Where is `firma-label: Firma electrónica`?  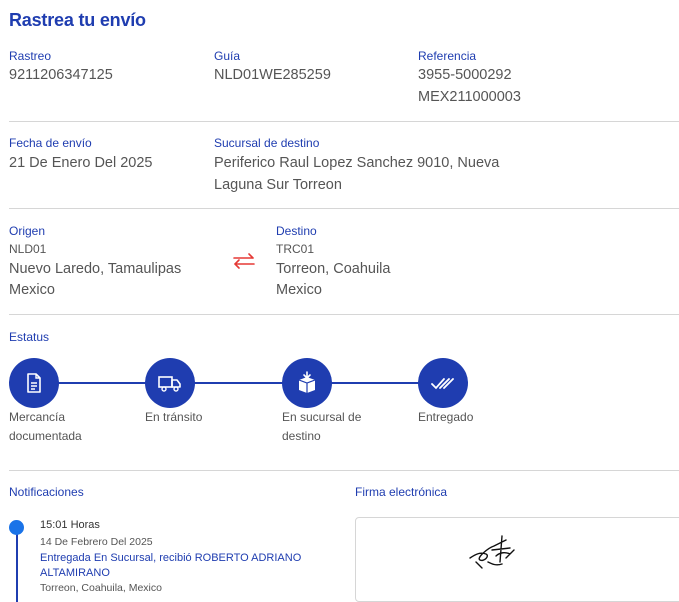
firma-label: Firma electrónica is located at coordinates (401, 492).